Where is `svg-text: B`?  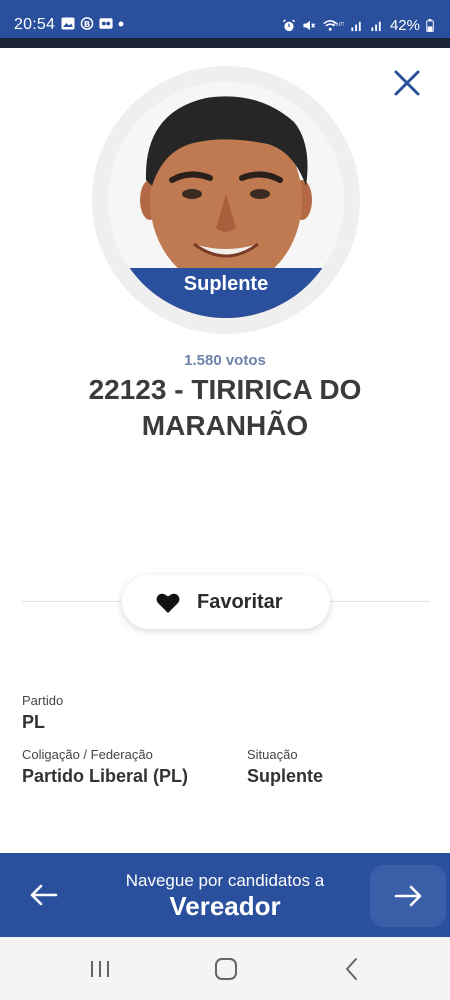 svg-text: B is located at coordinates (87, 24).